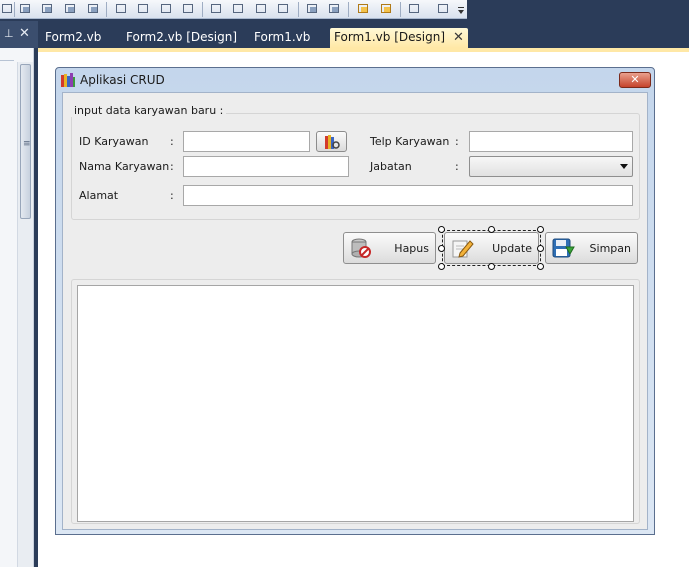  I want to click on same-width-button, so click(121, 9).